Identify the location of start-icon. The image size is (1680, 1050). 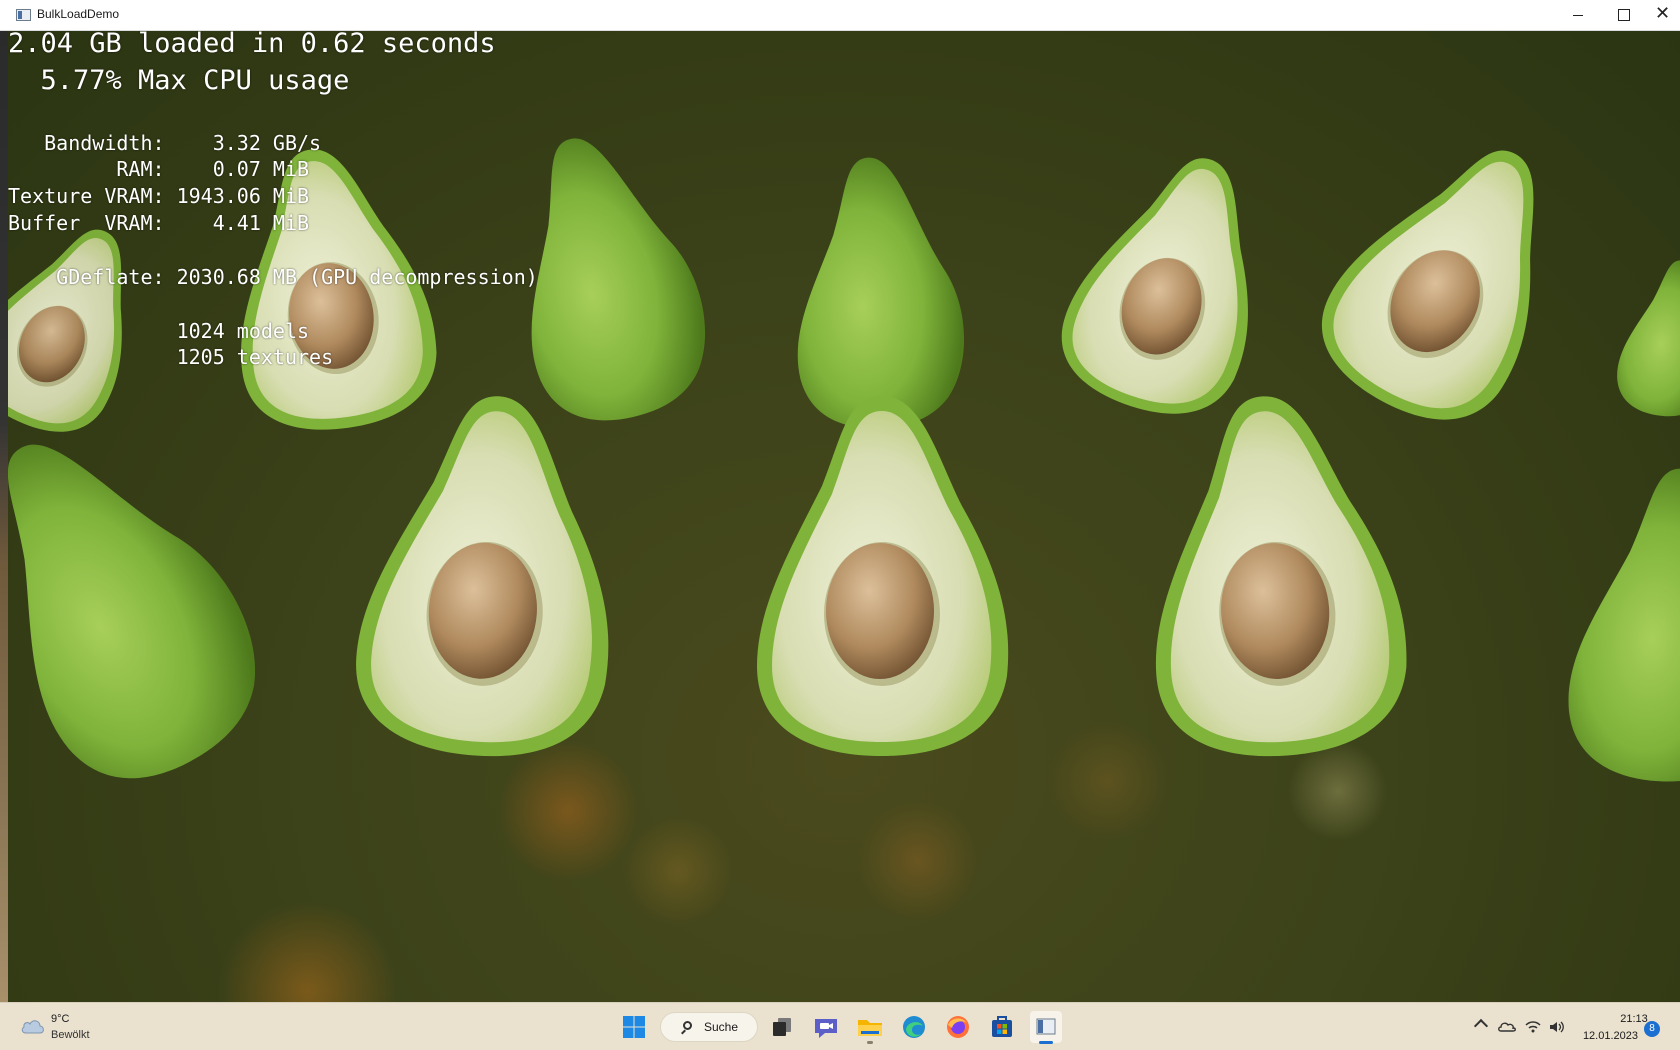
(634, 1027).